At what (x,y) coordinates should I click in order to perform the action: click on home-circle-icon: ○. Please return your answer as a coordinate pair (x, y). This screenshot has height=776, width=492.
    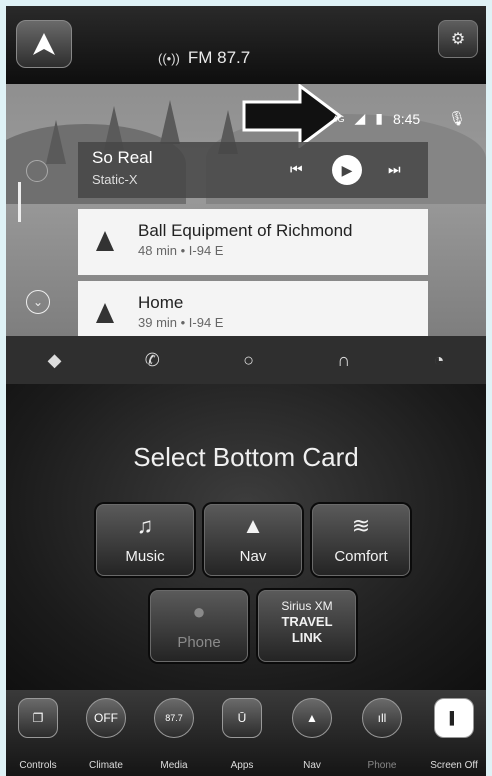
    Looking at the image, I should click on (248, 360).